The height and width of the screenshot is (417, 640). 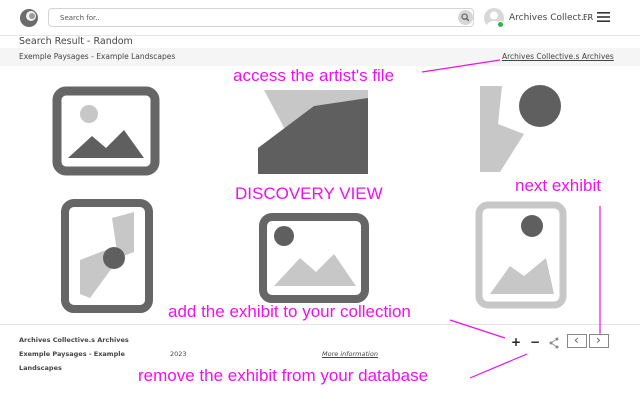 I want to click on previous-exhibit-button: ‹, so click(x=577, y=340).